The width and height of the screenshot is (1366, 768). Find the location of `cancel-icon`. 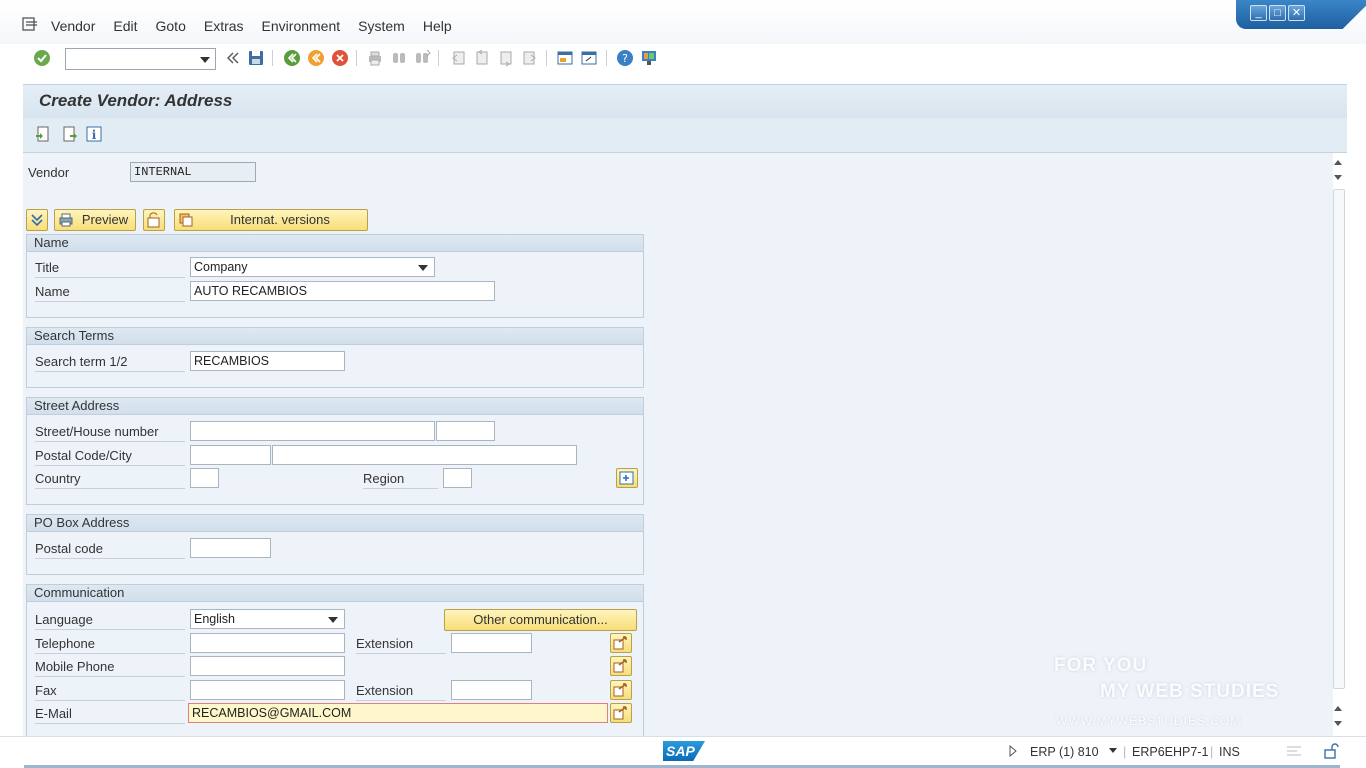

cancel-icon is located at coordinates (340, 58).